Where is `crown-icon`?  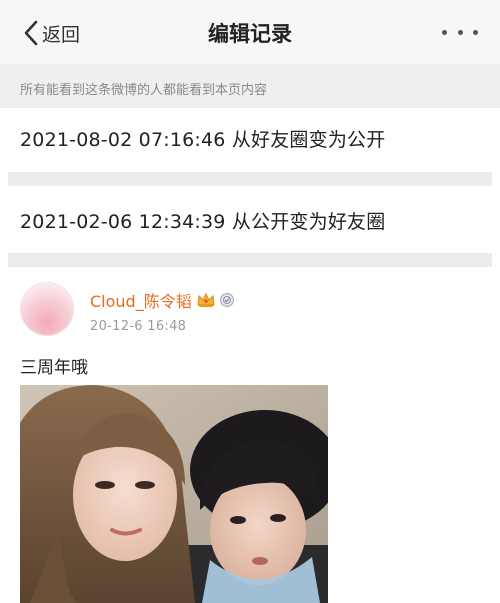
crown-icon is located at coordinates (206, 299).